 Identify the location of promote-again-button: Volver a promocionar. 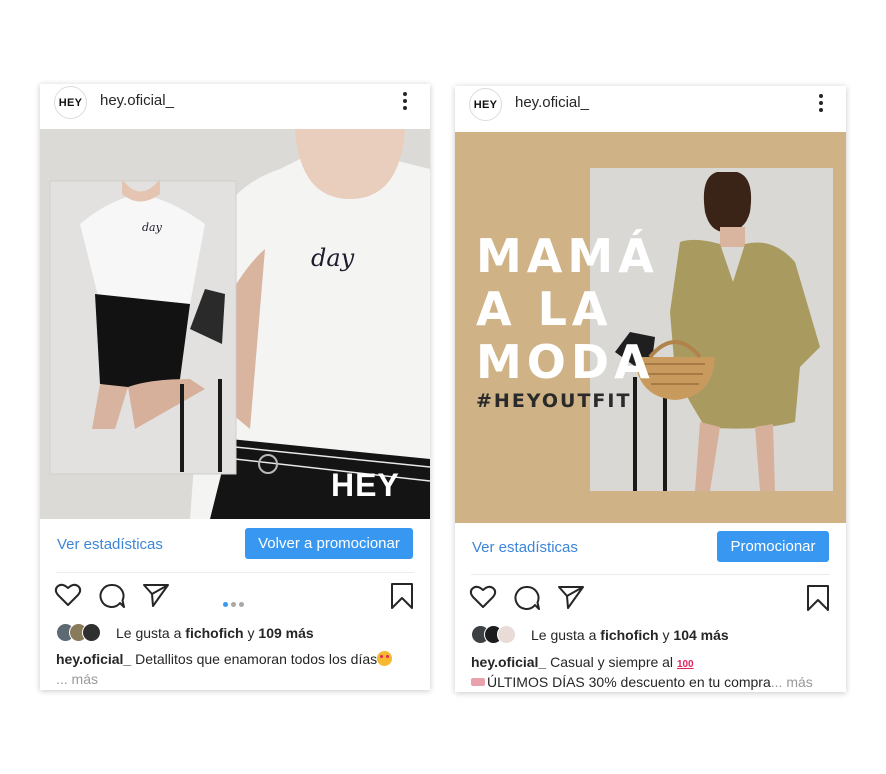
(329, 543).